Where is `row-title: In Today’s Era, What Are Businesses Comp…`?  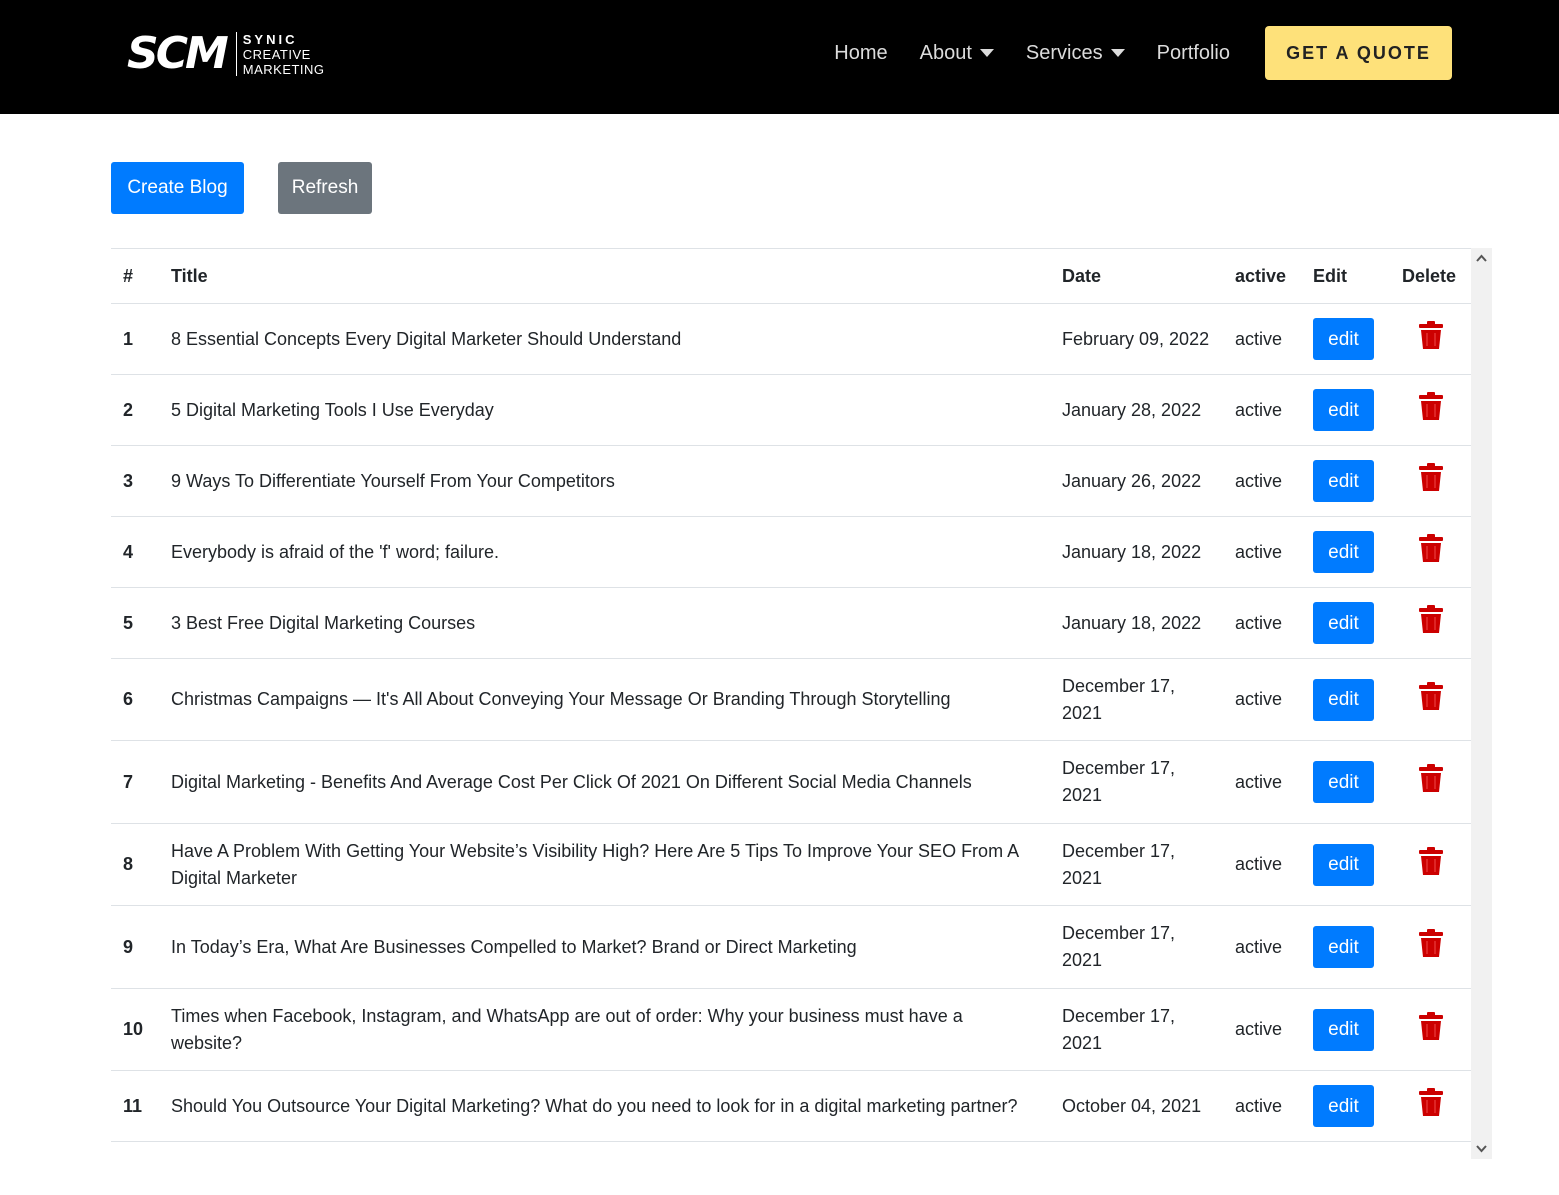
row-title: In Today’s Era, What Are Businesses Comp… is located at coordinates (604, 947).